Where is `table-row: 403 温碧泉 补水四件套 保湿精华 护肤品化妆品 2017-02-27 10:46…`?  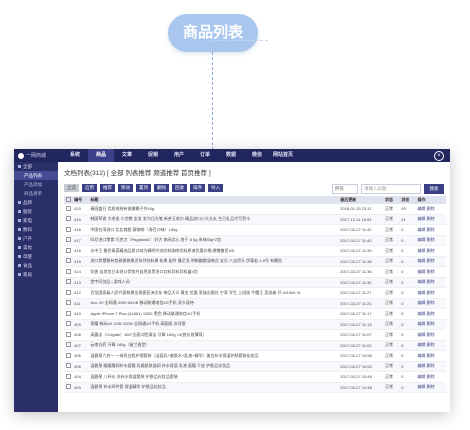 table-row: 403 温碧泉 补水四件套 保湿精华 护肤品化妆品 2017-02-27 10:46… is located at coordinates (255, 387).